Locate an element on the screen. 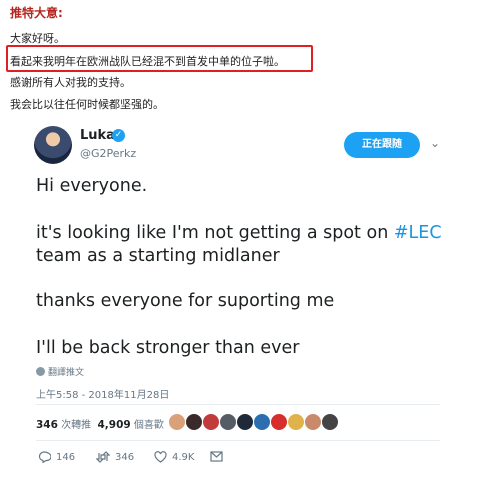 This screenshot has width=477, height=480. message-button is located at coordinates (216, 456).